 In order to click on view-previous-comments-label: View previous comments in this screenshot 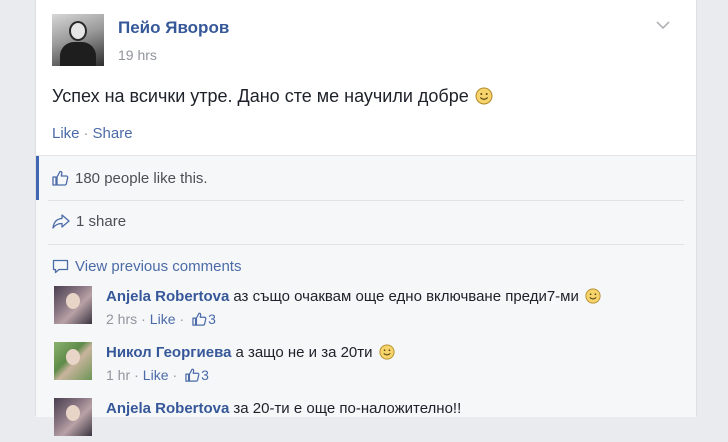, I will do `click(158, 266)`.